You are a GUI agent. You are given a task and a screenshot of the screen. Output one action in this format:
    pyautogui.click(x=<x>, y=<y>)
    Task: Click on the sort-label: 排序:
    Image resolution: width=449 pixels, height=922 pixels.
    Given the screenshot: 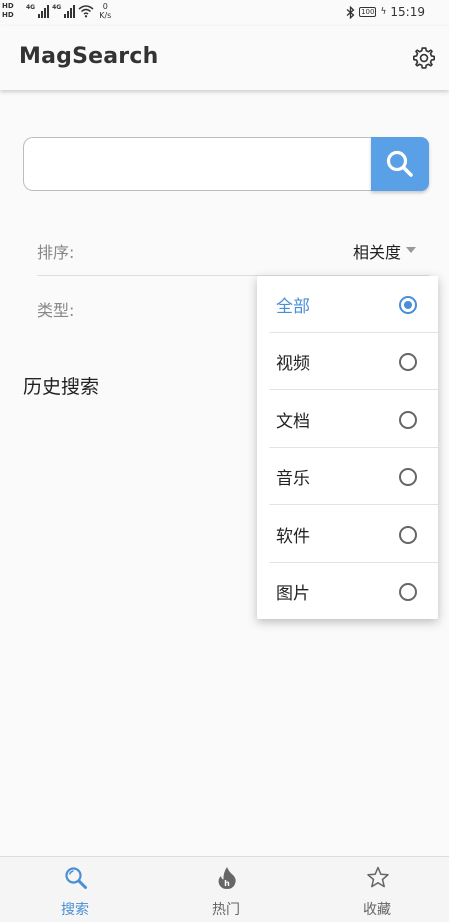 What is the action you would take?
    pyautogui.click(x=56, y=252)
    